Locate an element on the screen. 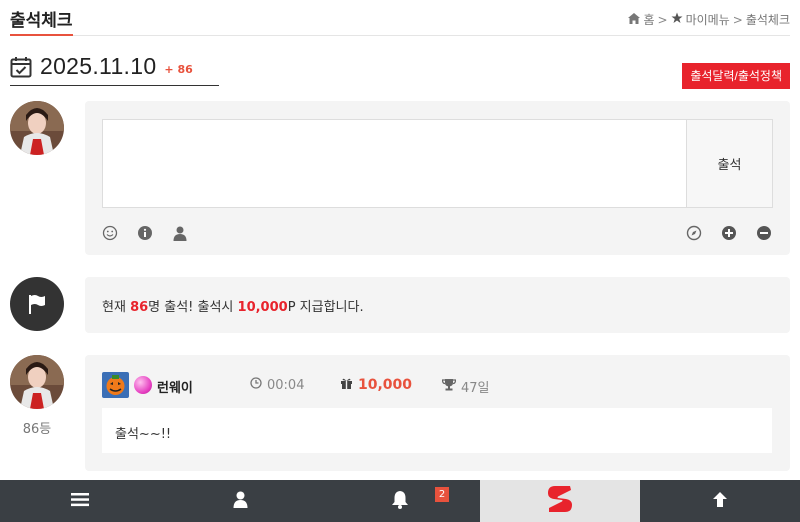  menu-button is located at coordinates (80, 501).